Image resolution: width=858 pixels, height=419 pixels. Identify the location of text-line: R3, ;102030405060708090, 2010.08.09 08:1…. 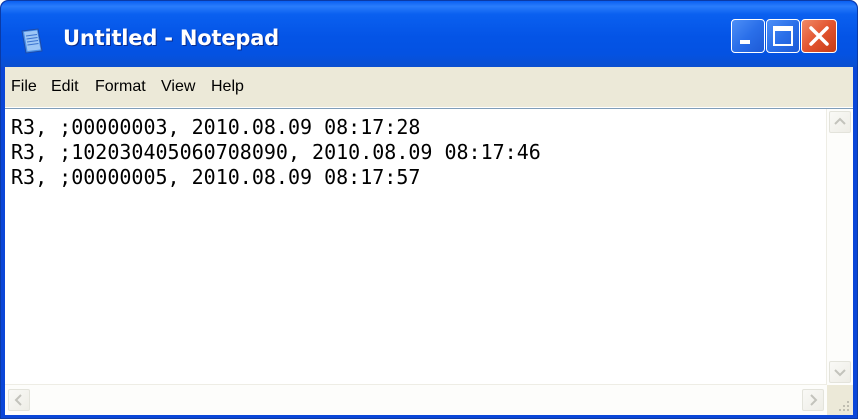
(276, 152).